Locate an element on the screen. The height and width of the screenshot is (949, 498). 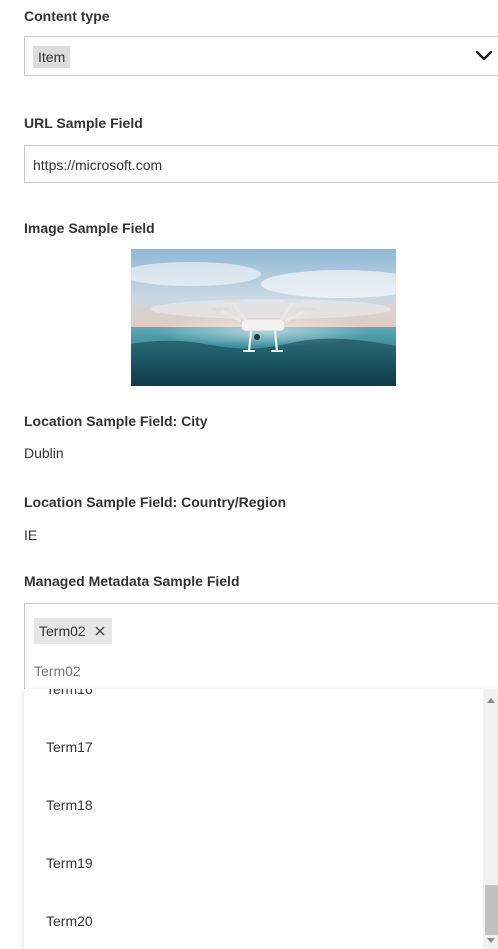
location-city-value: Dublin is located at coordinates (44, 453).